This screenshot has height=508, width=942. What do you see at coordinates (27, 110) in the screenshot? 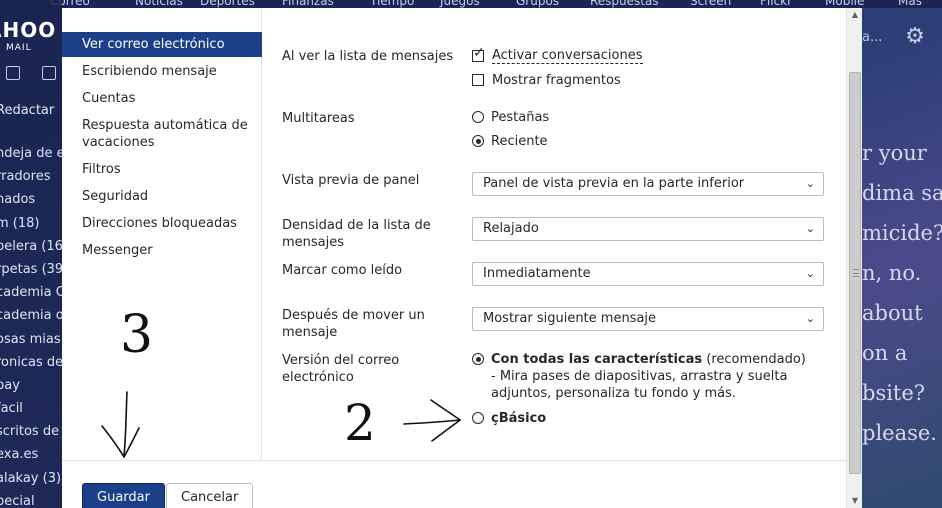
I see `compose-button: Redactar` at bounding box center [27, 110].